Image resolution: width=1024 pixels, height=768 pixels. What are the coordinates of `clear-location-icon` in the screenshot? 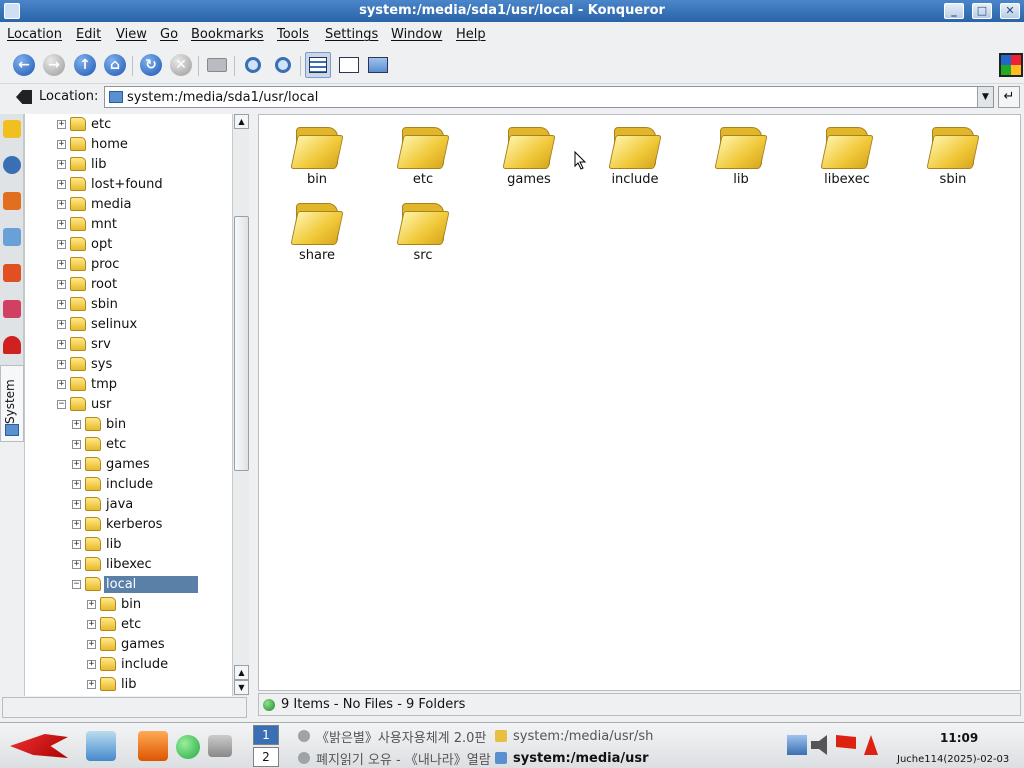 It's located at (24, 97).